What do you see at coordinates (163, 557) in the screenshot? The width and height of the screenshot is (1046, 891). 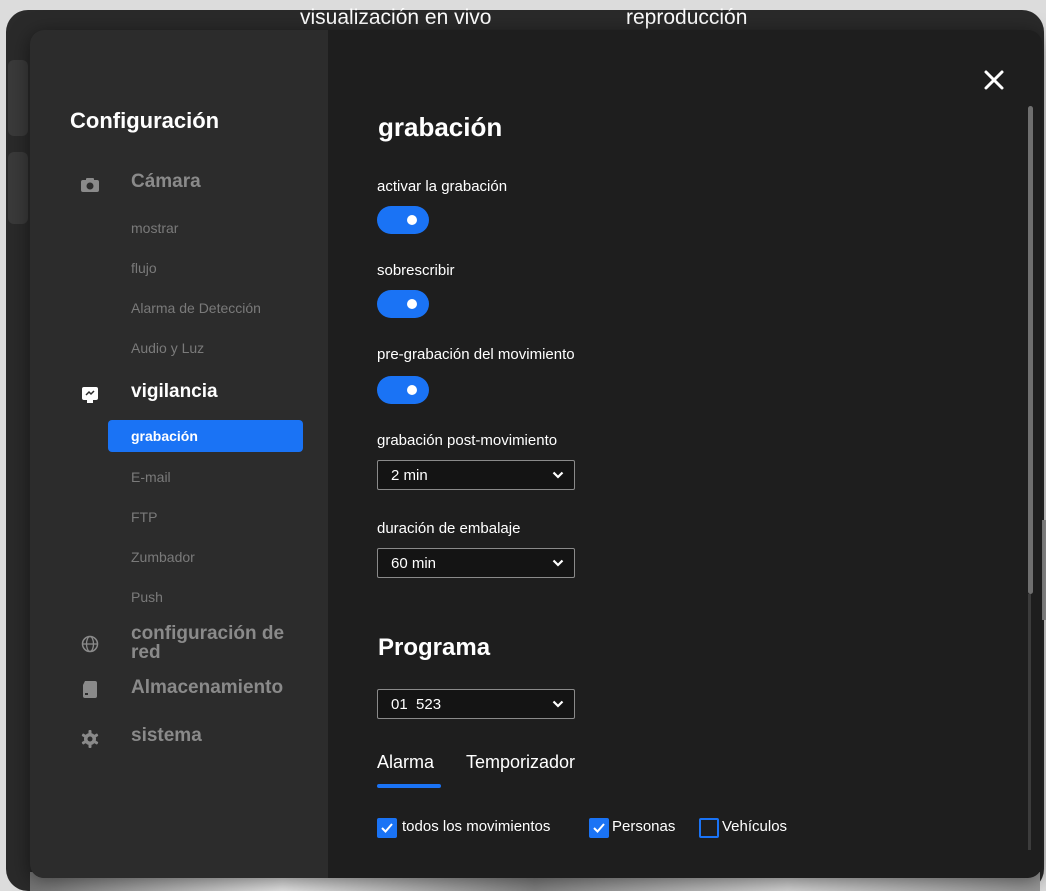 I see `sidebar-item-label: Zumbador` at bounding box center [163, 557].